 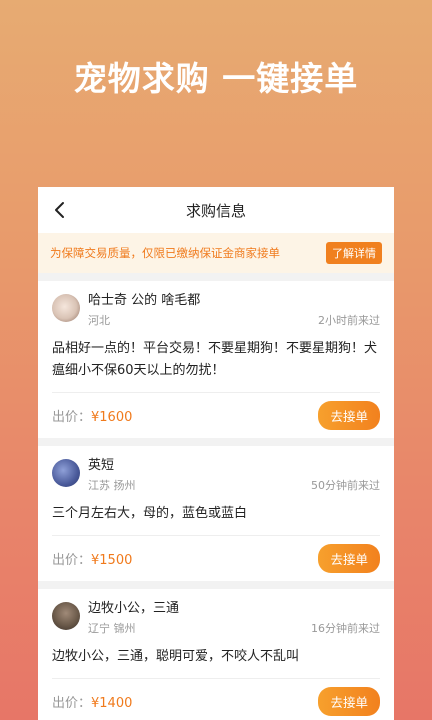 I want to click on hero-title: 宠物求购 一键接单, so click(x=216, y=78).